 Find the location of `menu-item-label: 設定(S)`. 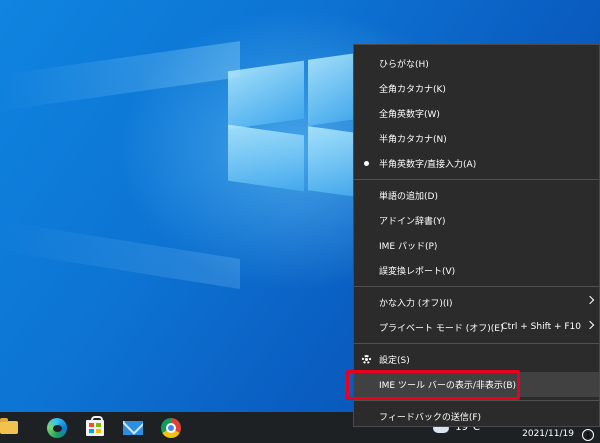

menu-item-label: 設定(S) is located at coordinates (394, 361).